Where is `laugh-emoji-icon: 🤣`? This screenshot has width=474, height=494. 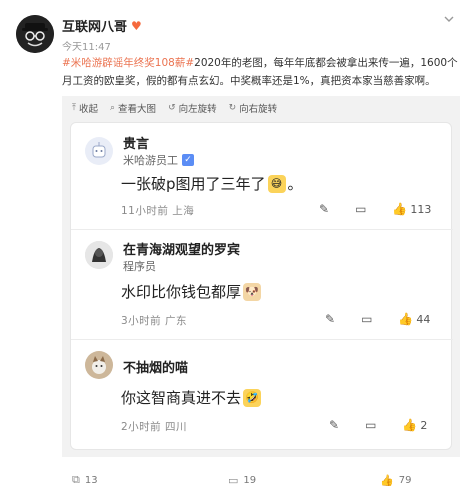 laugh-emoji-icon: 🤣 is located at coordinates (252, 397).